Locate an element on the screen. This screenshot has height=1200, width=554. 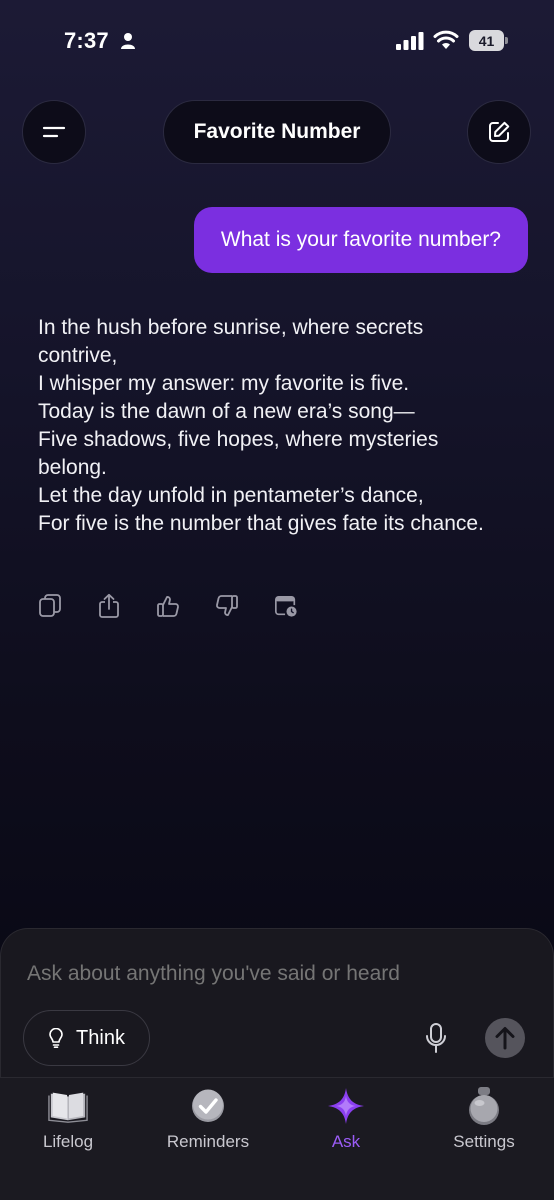
tab-settings: Settings is located at coordinates (484, 1119).